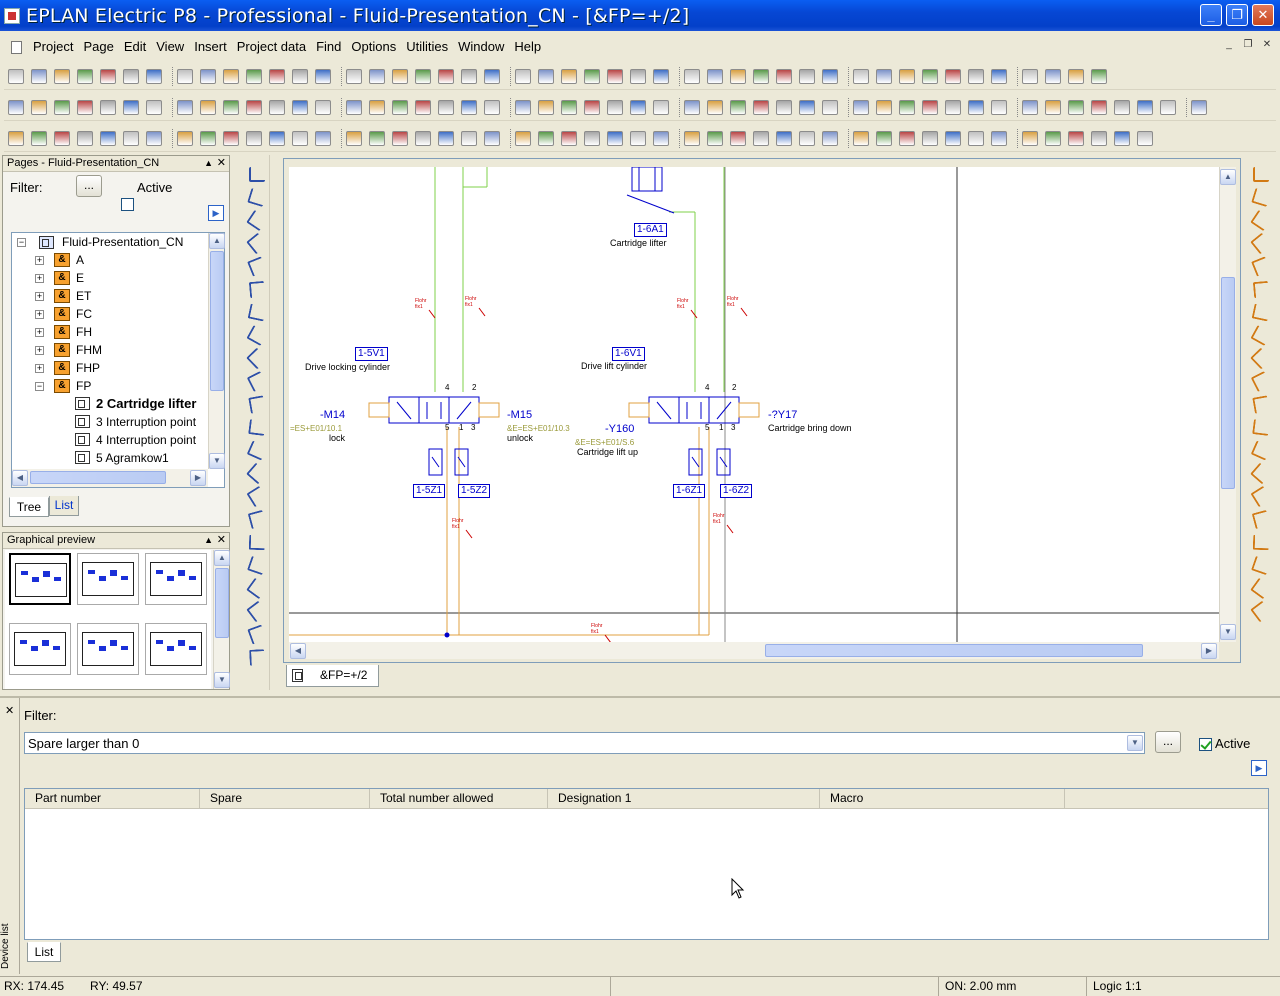 This screenshot has height=996, width=1280. I want to click on scroll-thumb, so click(98, 477).